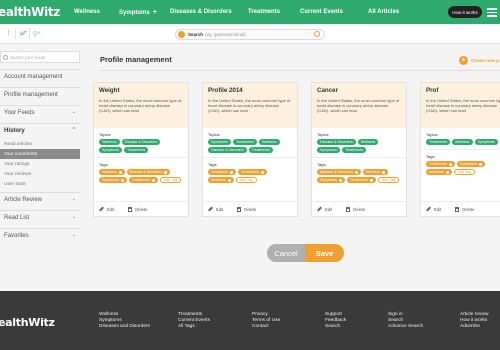 The image size is (500, 350). Describe the element at coordinates (266, 327) in the screenshot. I see `footer-link: Contact` at that location.